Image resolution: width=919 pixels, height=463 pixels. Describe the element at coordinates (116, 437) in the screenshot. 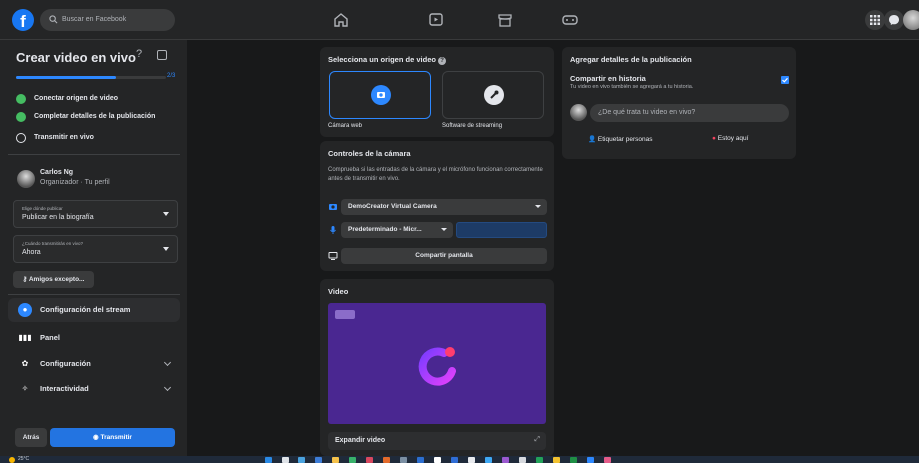

I see `go-live-label: Transmitir` at that location.